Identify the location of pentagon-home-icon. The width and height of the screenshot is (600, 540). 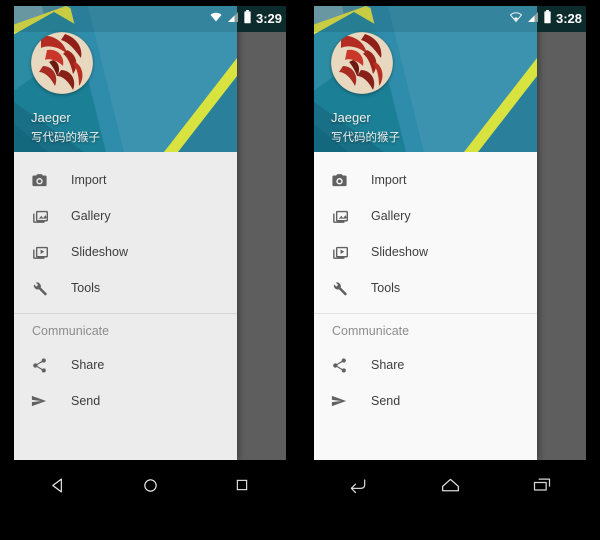
(450, 485).